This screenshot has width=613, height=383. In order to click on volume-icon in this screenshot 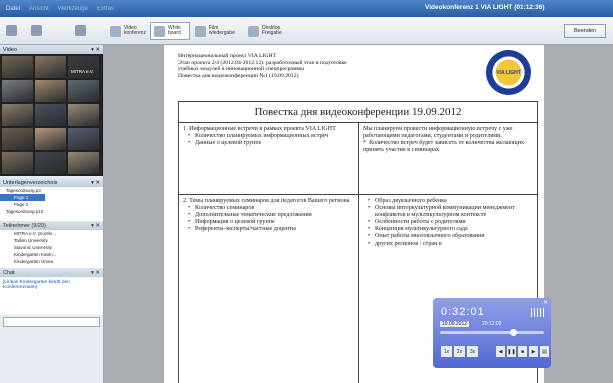, I will do `click(538, 312)`.